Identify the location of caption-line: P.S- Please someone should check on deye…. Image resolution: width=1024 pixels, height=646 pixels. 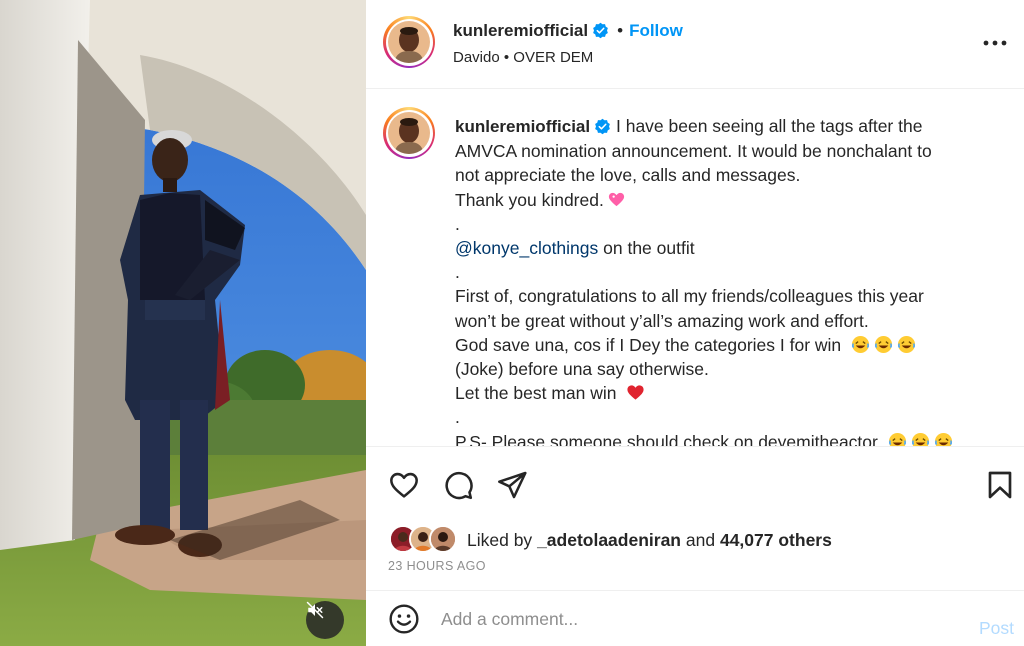
(725, 438).